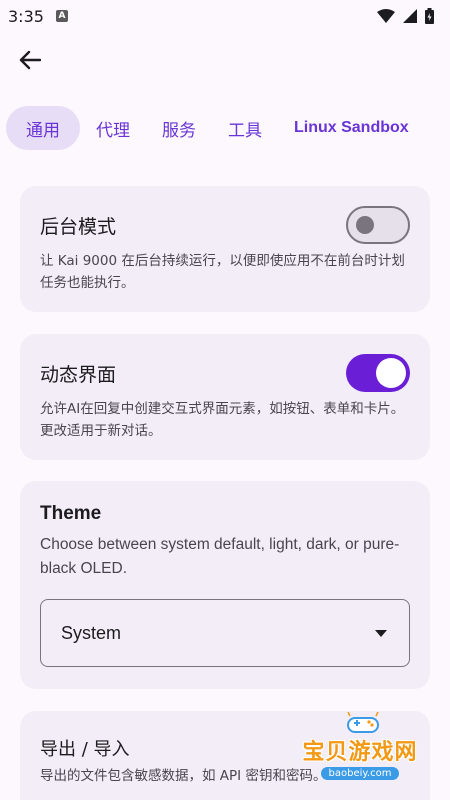 The width and height of the screenshot is (450, 800). Describe the element at coordinates (26, 16) in the screenshot. I see `status-time: 3:35` at that location.